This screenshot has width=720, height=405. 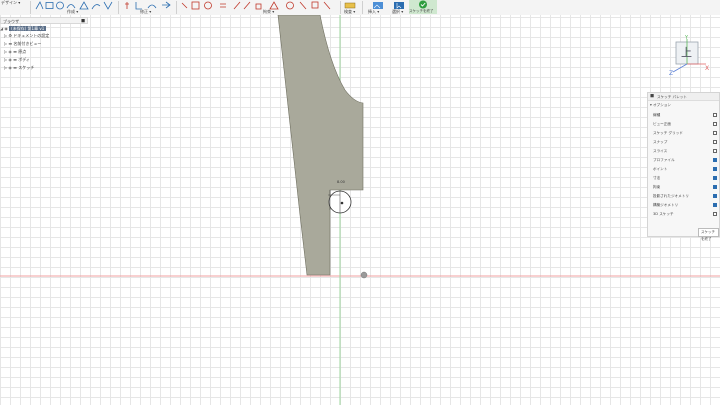 What do you see at coordinates (686, 52) in the screenshot?
I see `viewcube-face-label: 上` at bounding box center [686, 52].